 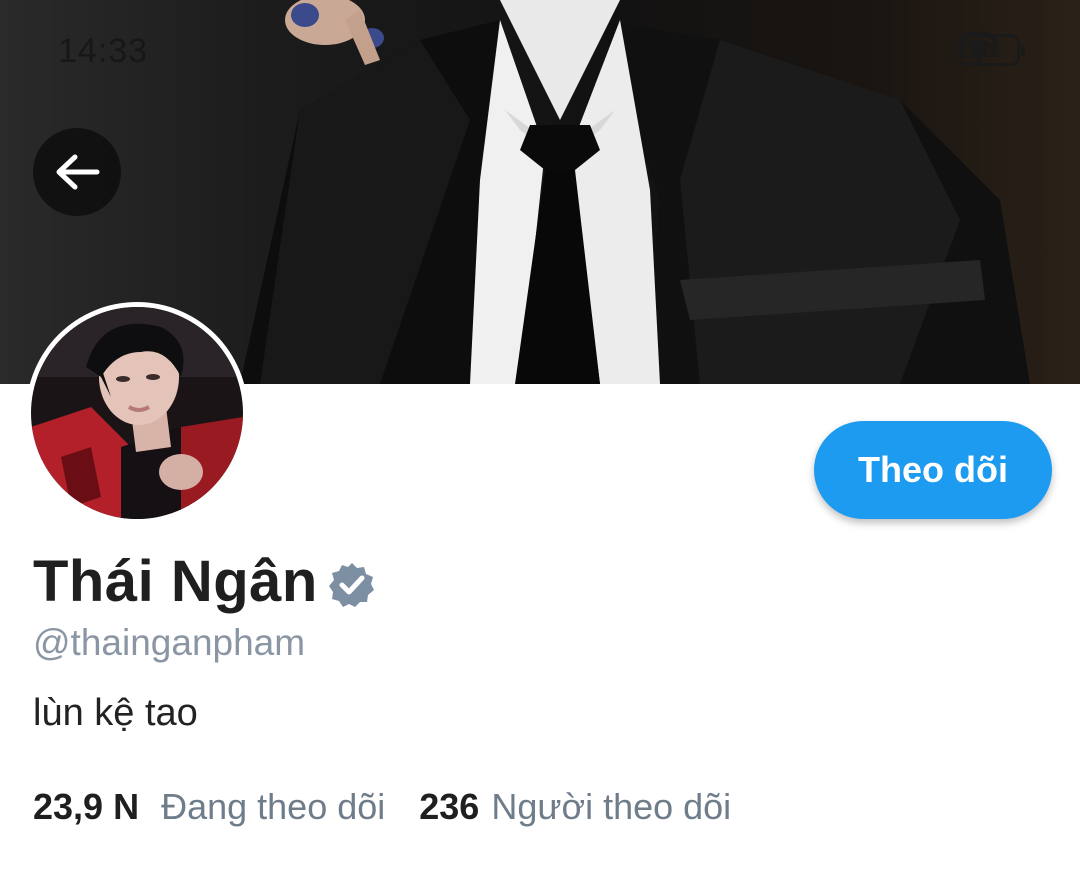 What do you see at coordinates (989, 49) in the screenshot?
I see `battery-level: 54` at bounding box center [989, 49].